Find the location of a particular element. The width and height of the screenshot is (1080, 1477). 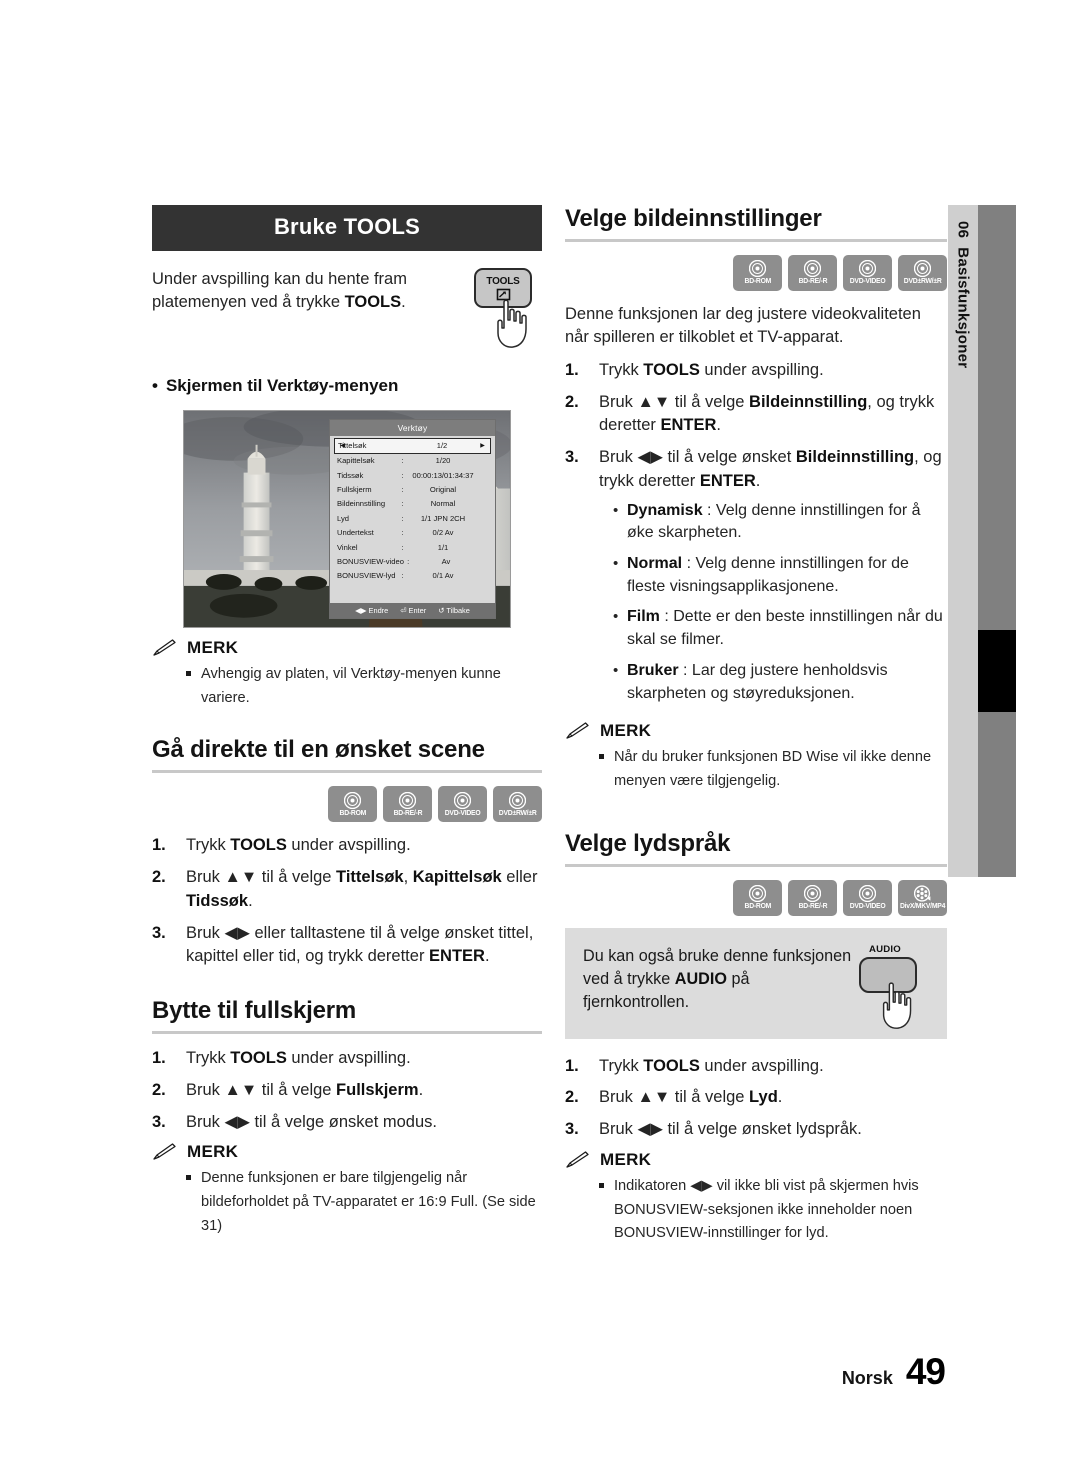

chapter-tab-text: 06 Basisfunksjoner is located at coordinates (963, 286).